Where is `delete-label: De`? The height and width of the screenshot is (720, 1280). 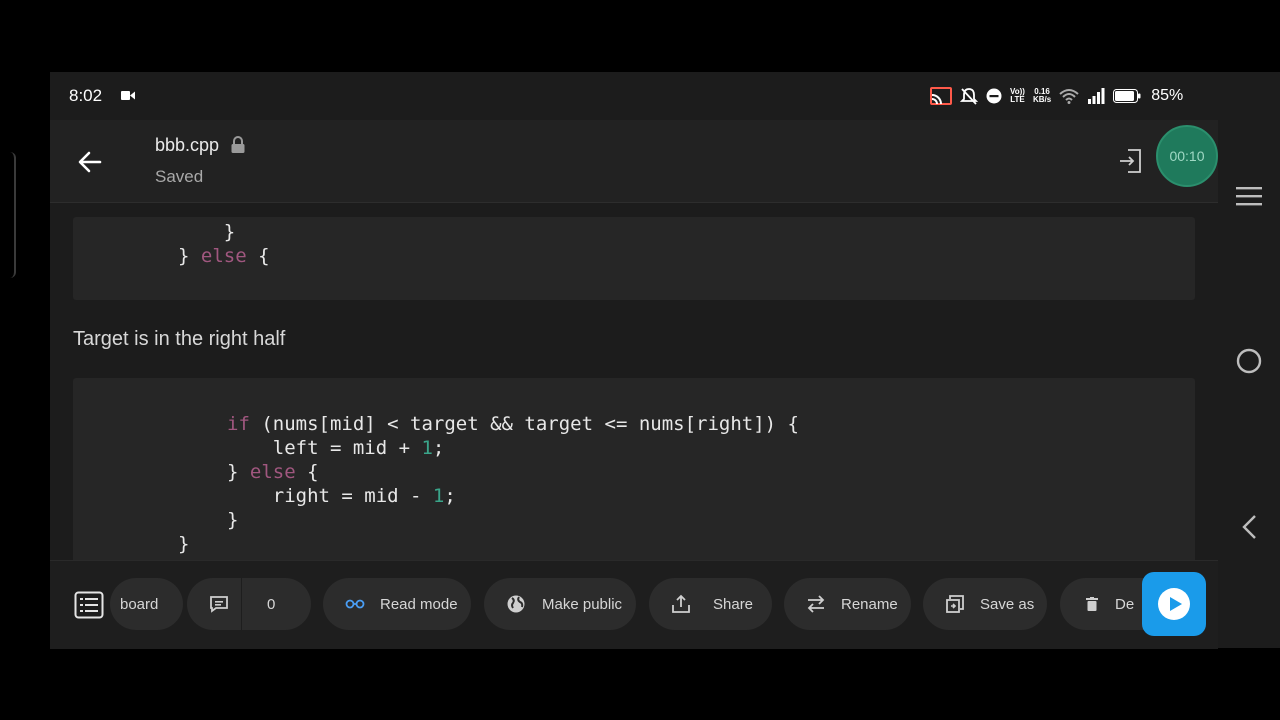 delete-label: De is located at coordinates (1125, 604).